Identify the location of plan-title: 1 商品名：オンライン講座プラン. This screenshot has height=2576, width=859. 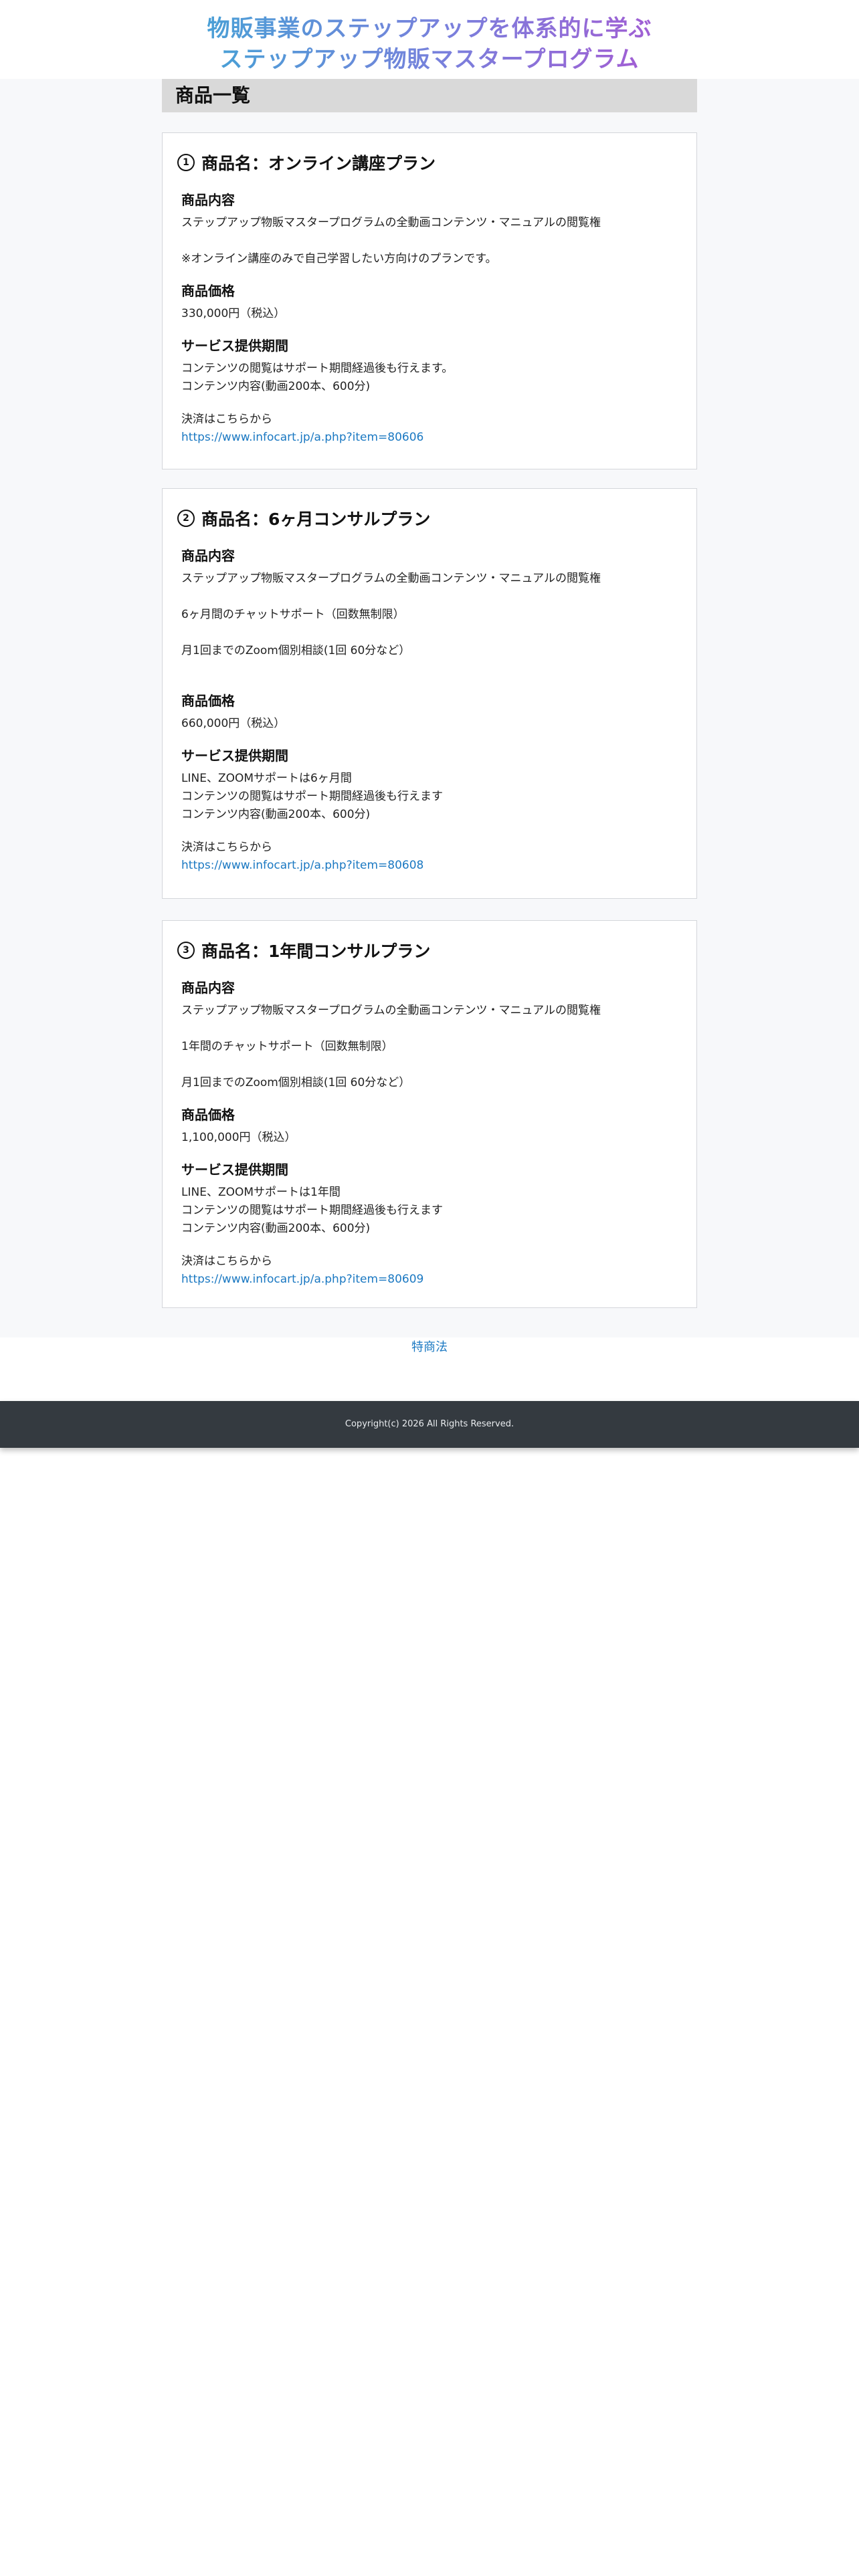
(427, 162).